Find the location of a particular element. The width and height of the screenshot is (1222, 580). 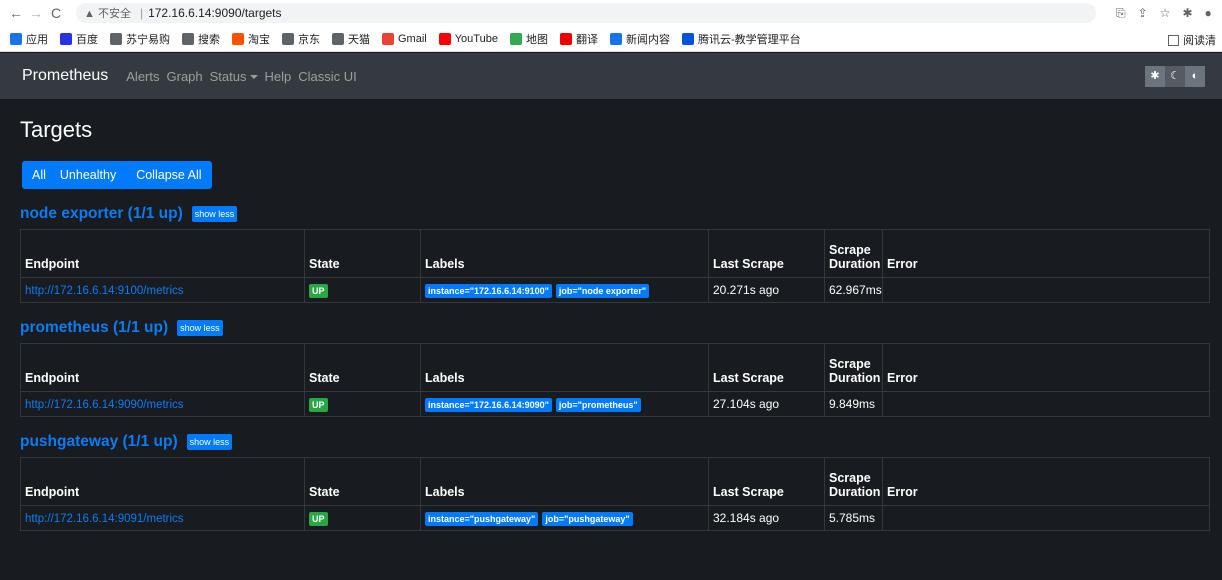

endpoint-cell: http://172.16.6.14:9090/metrics is located at coordinates (162, 404).